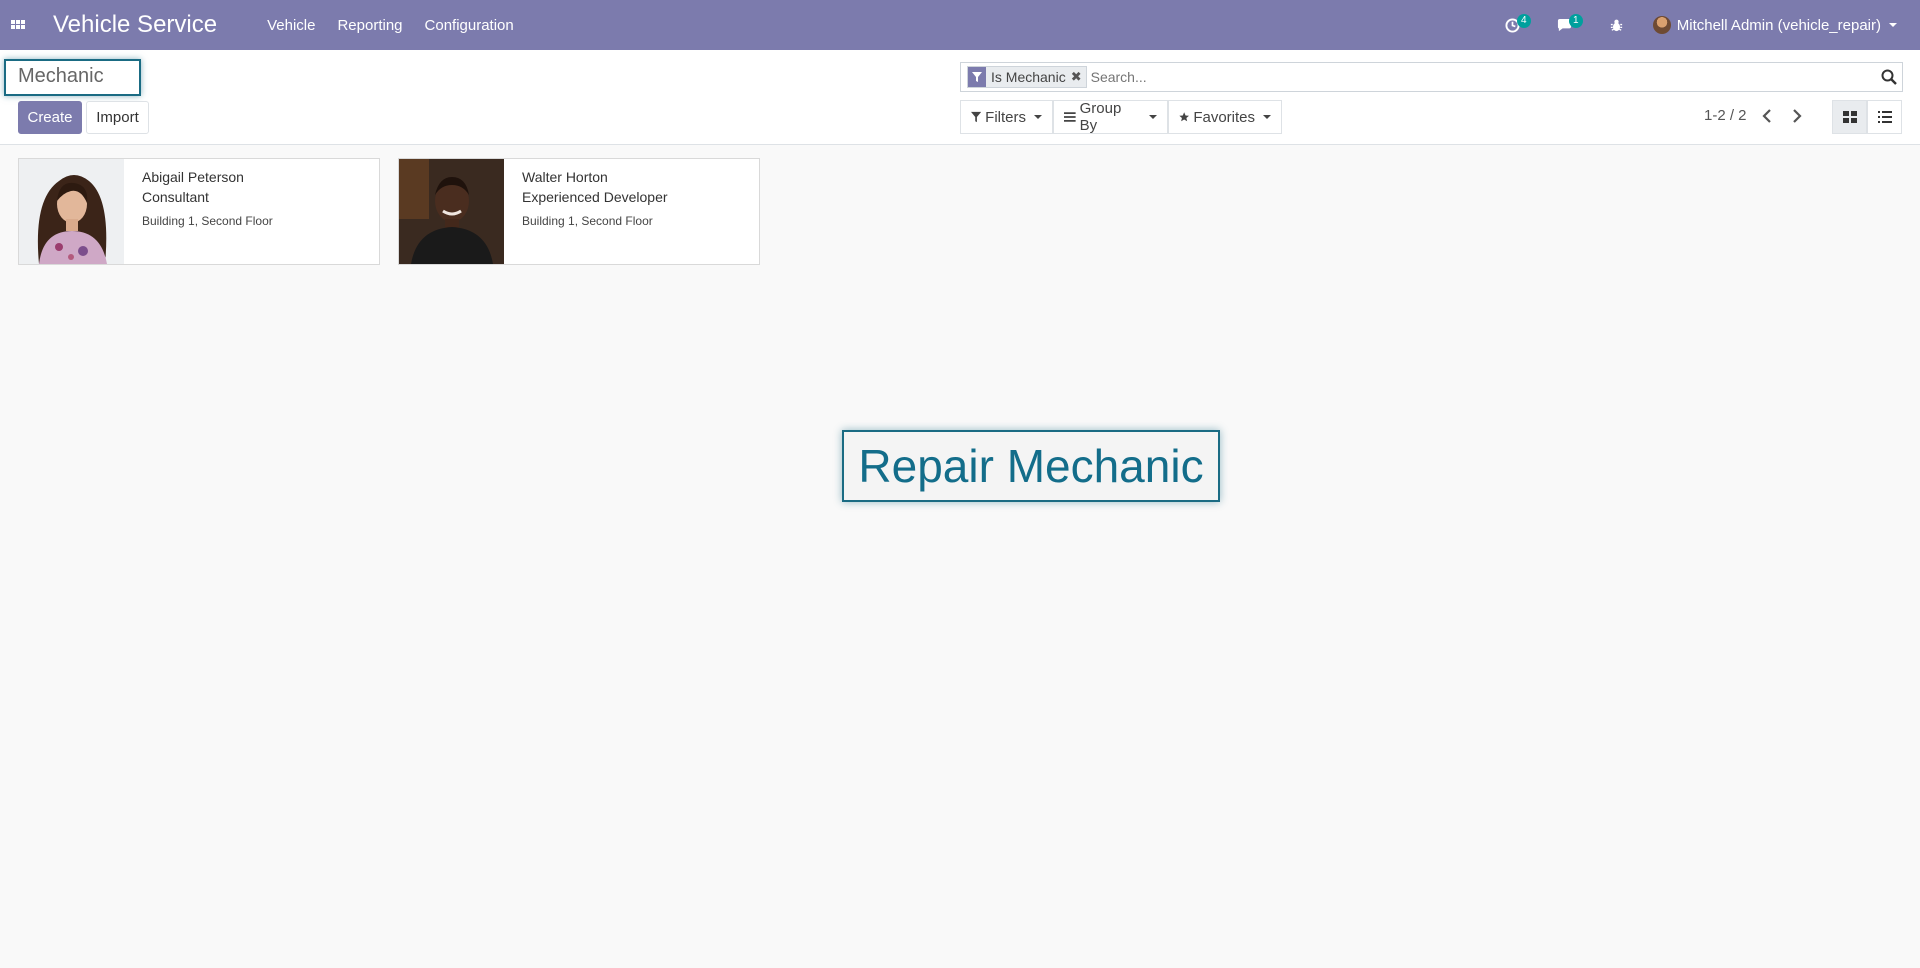 Image resolution: width=1920 pixels, height=968 pixels. What do you see at coordinates (1070, 117) in the screenshot?
I see `bars-icon` at bounding box center [1070, 117].